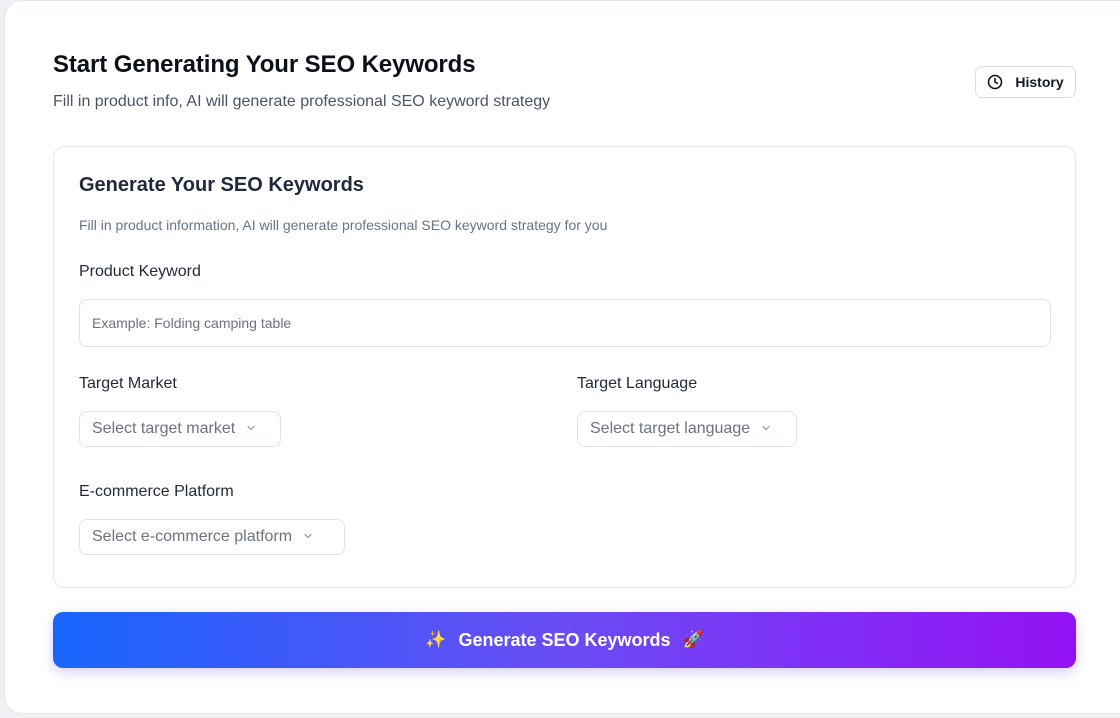  What do you see at coordinates (156, 491) in the screenshot?
I see `platform-label: E-commerce Platform` at bounding box center [156, 491].